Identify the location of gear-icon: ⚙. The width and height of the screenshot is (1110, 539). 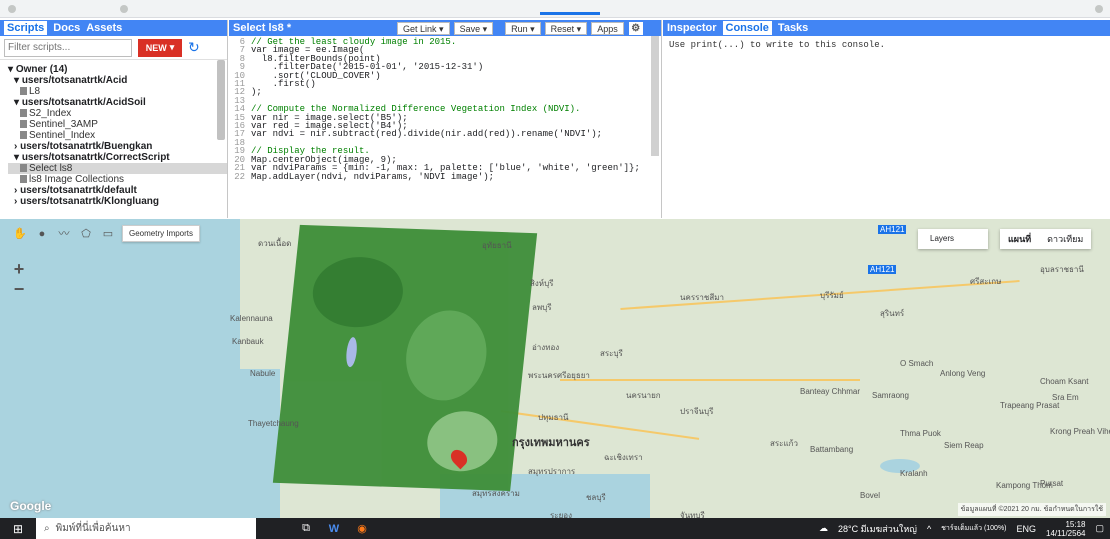
(635, 28).